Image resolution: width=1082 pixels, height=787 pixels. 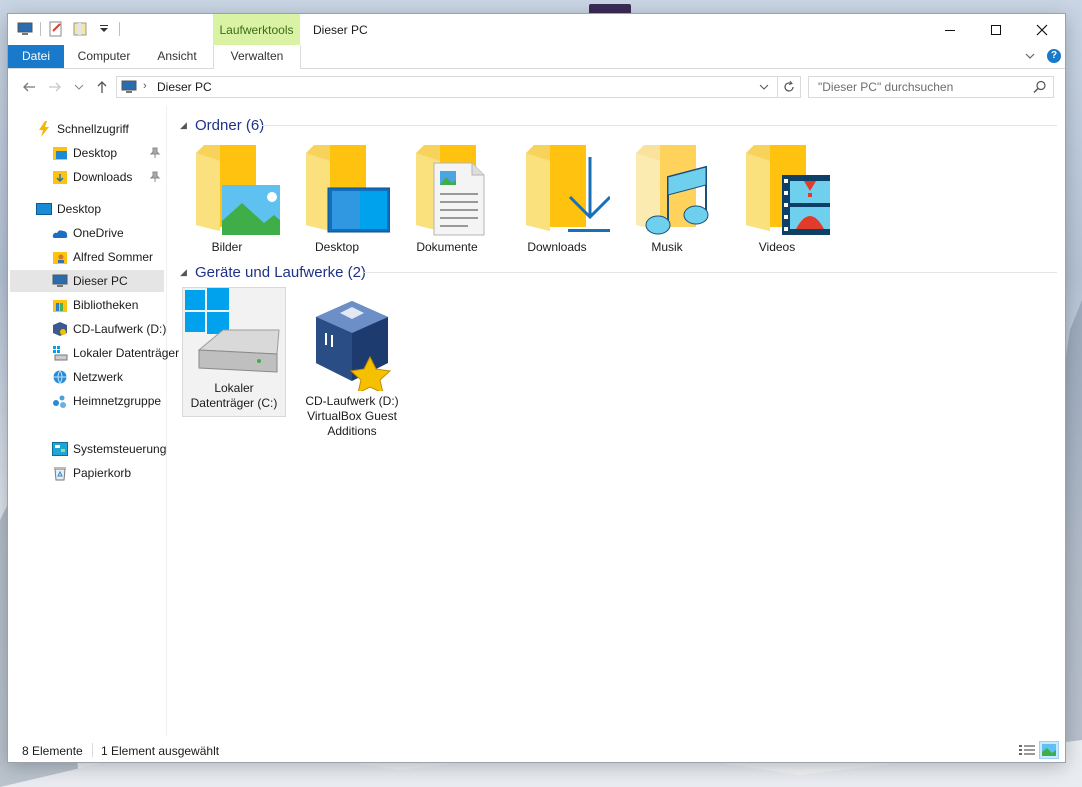 I want to click on sidebar-item-heimnetzgruppe: Heimnetzgruppe, so click(x=106, y=401).